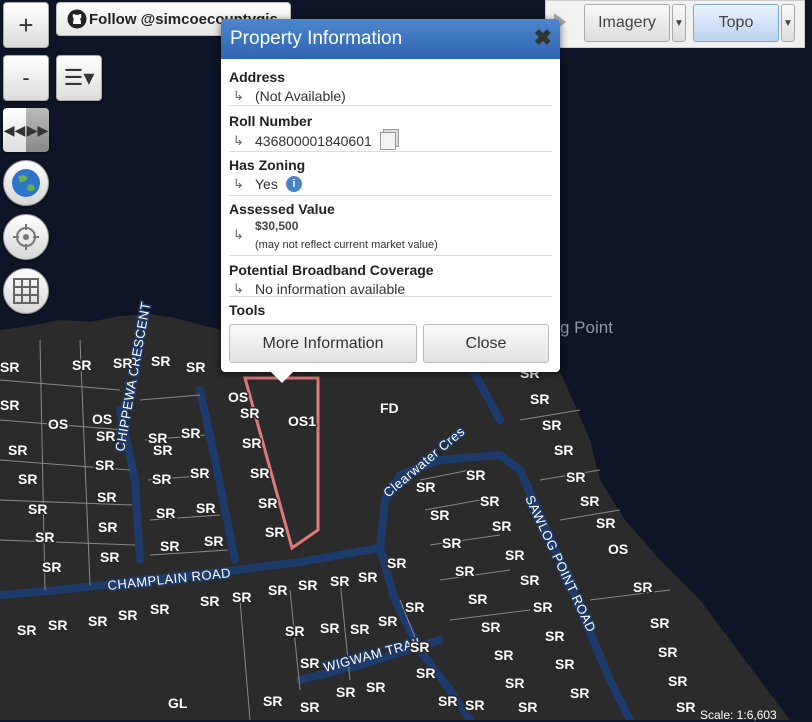 This screenshot has width=812, height=722. Describe the element at coordinates (346, 245) in the screenshot. I see `assessed-note: (may not reflect current market value)` at that location.